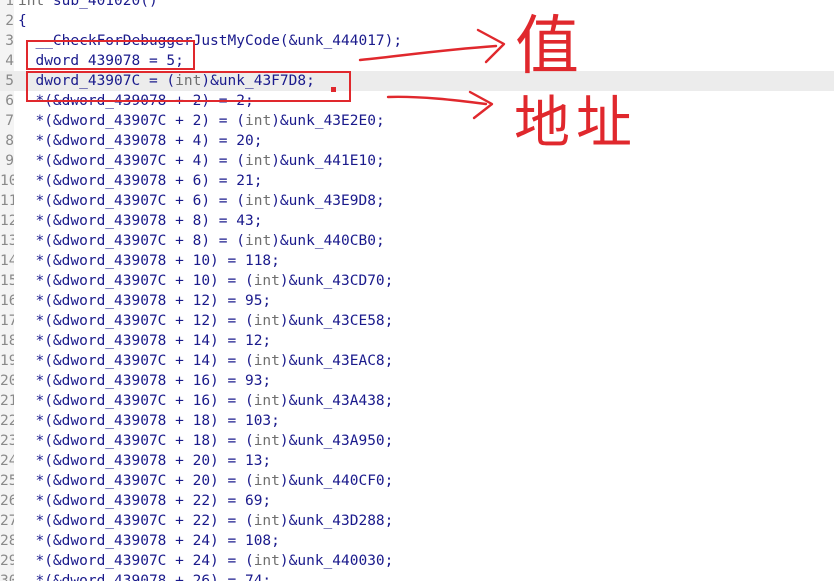  Describe the element at coordinates (428, 53) in the screenshot. I see `value-arrow` at that location.